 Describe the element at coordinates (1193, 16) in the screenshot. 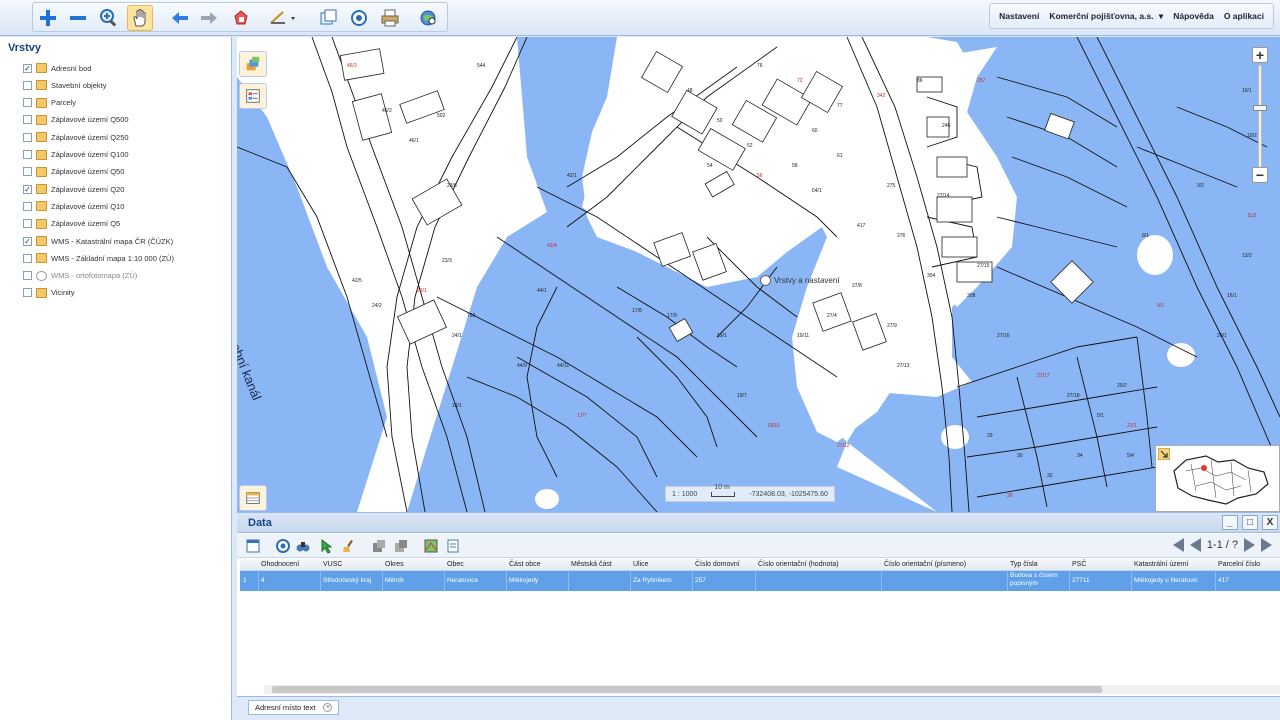

I see `help-menu: Nápověda` at that location.